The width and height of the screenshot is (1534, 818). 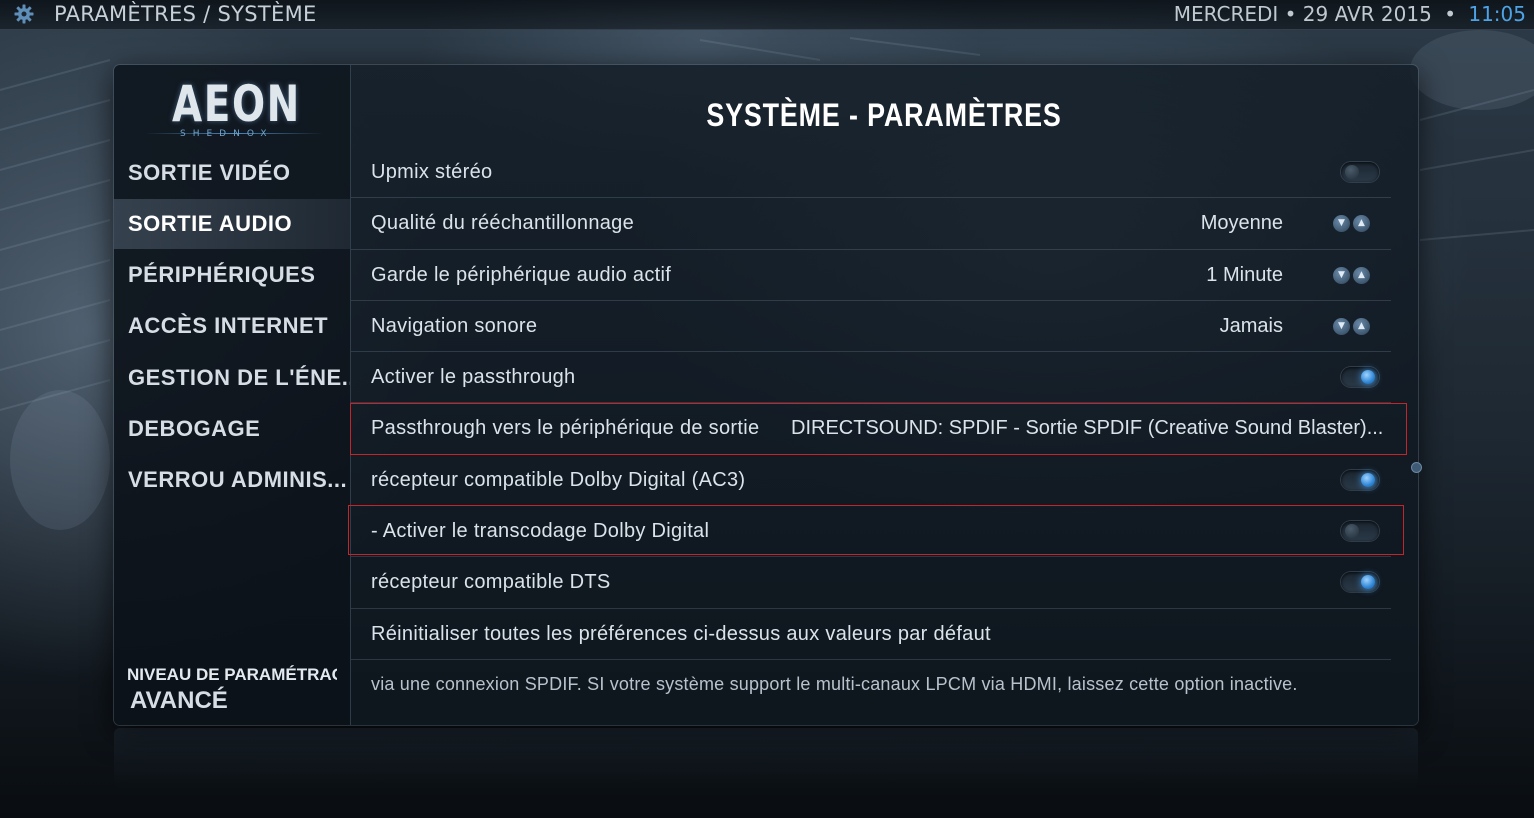 I want to click on sidebar-item-acces-internet: ACCÈS INTERNET, so click(x=232, y=326).